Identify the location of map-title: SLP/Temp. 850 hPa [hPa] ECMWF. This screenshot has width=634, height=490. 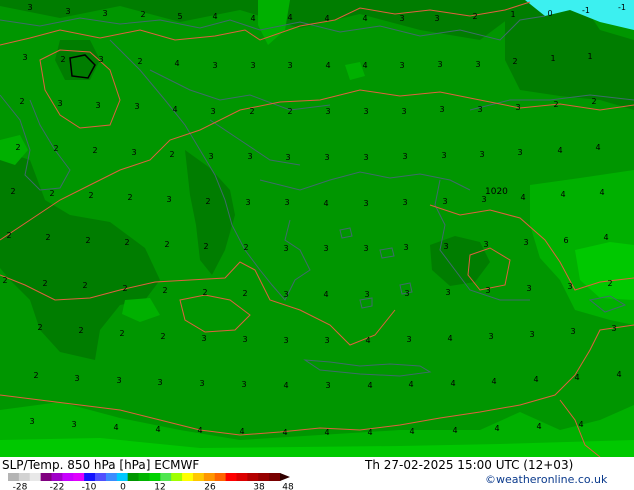
(101, 465).